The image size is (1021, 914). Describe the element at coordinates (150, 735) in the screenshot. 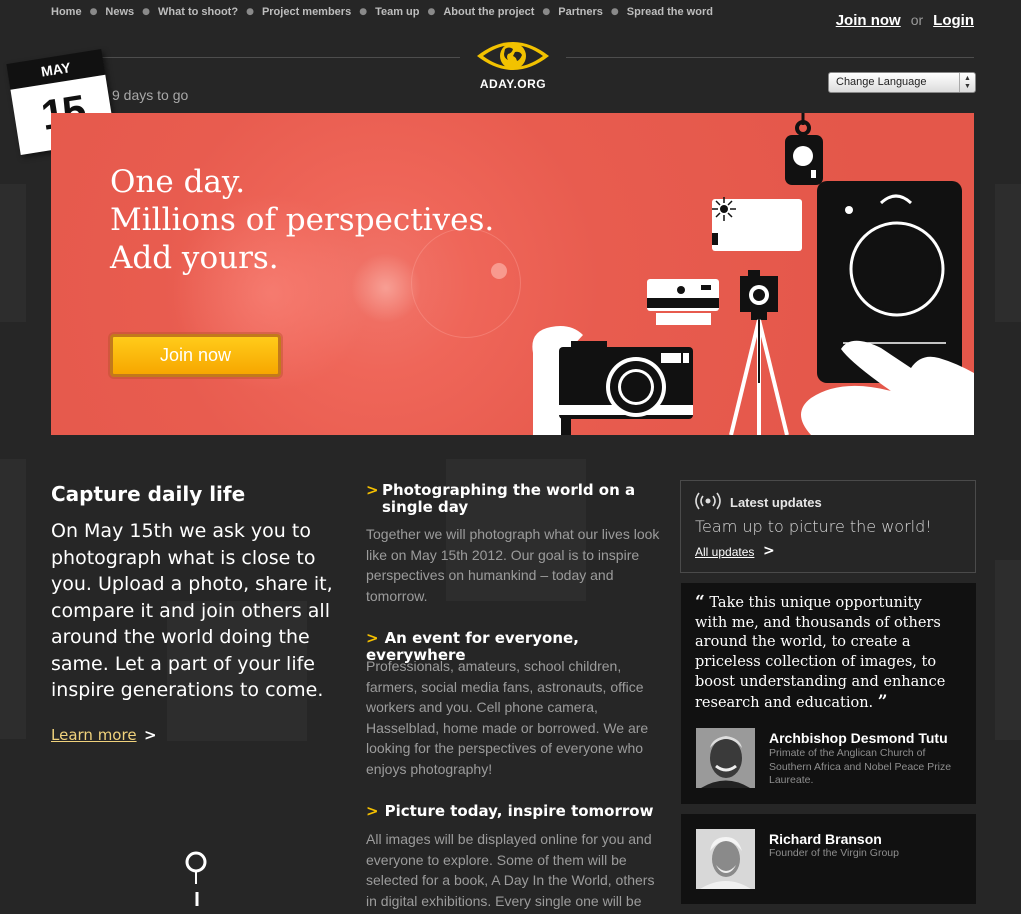

I see `learn-more-arrow-icon: >` at that location.